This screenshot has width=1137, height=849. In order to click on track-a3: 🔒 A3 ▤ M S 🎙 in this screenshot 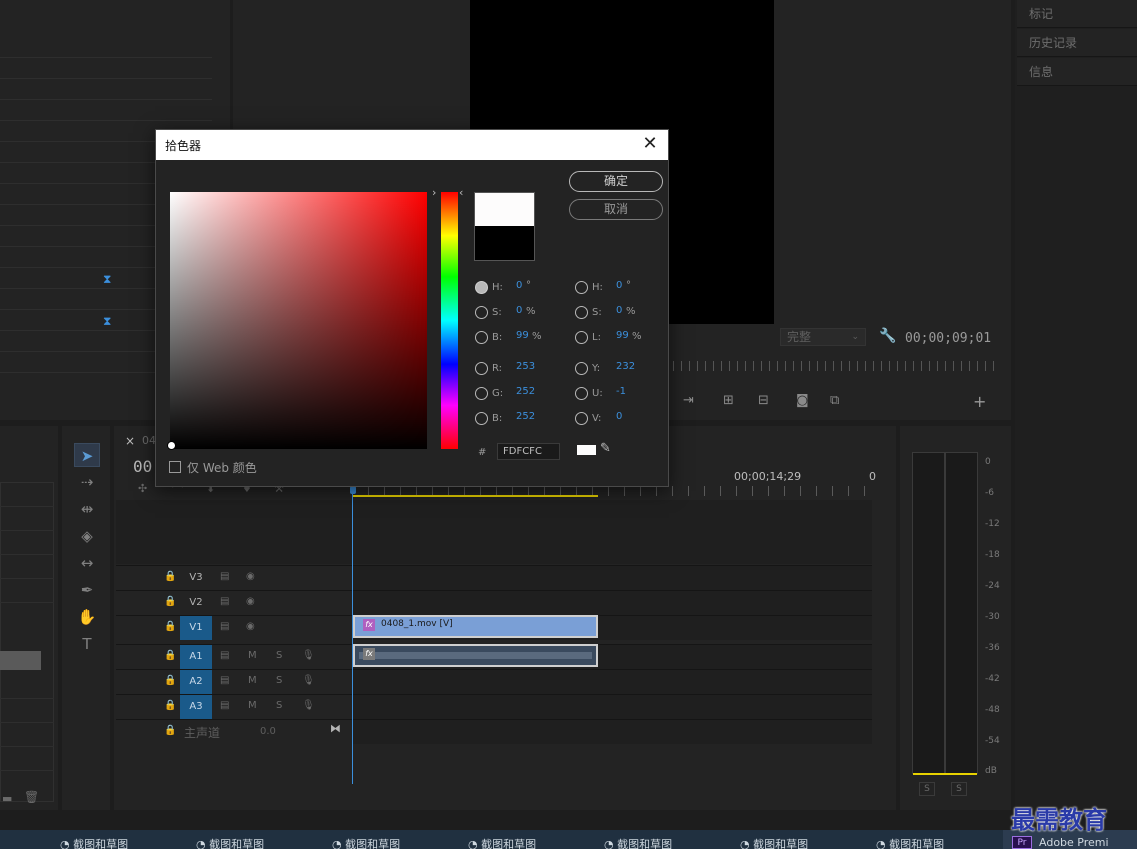, I will do `click(494, 706)`.